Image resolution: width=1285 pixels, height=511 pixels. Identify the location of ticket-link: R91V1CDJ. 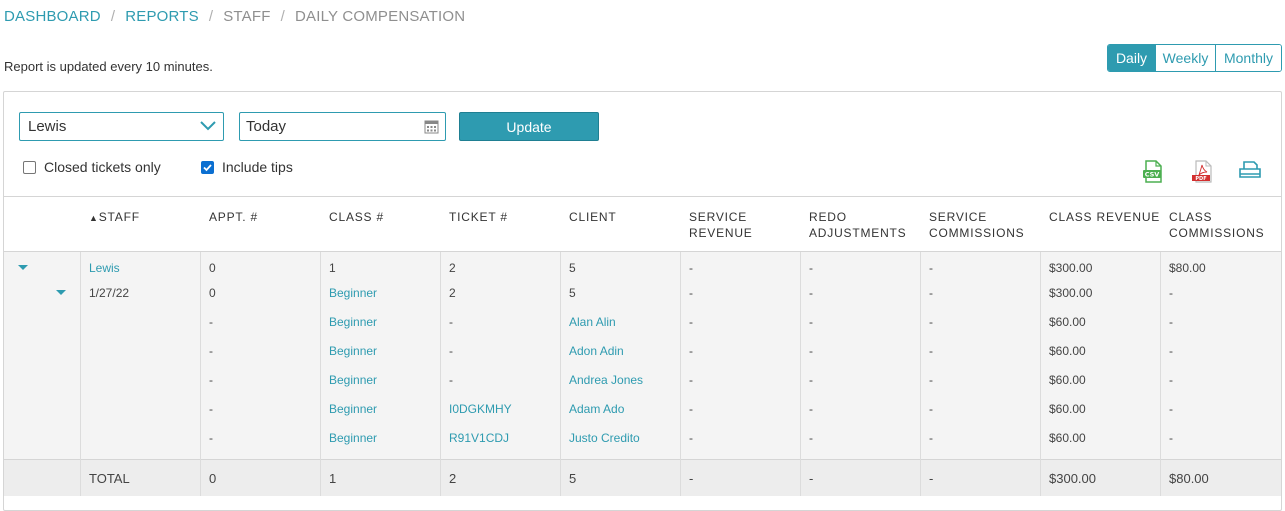
(479, 438).